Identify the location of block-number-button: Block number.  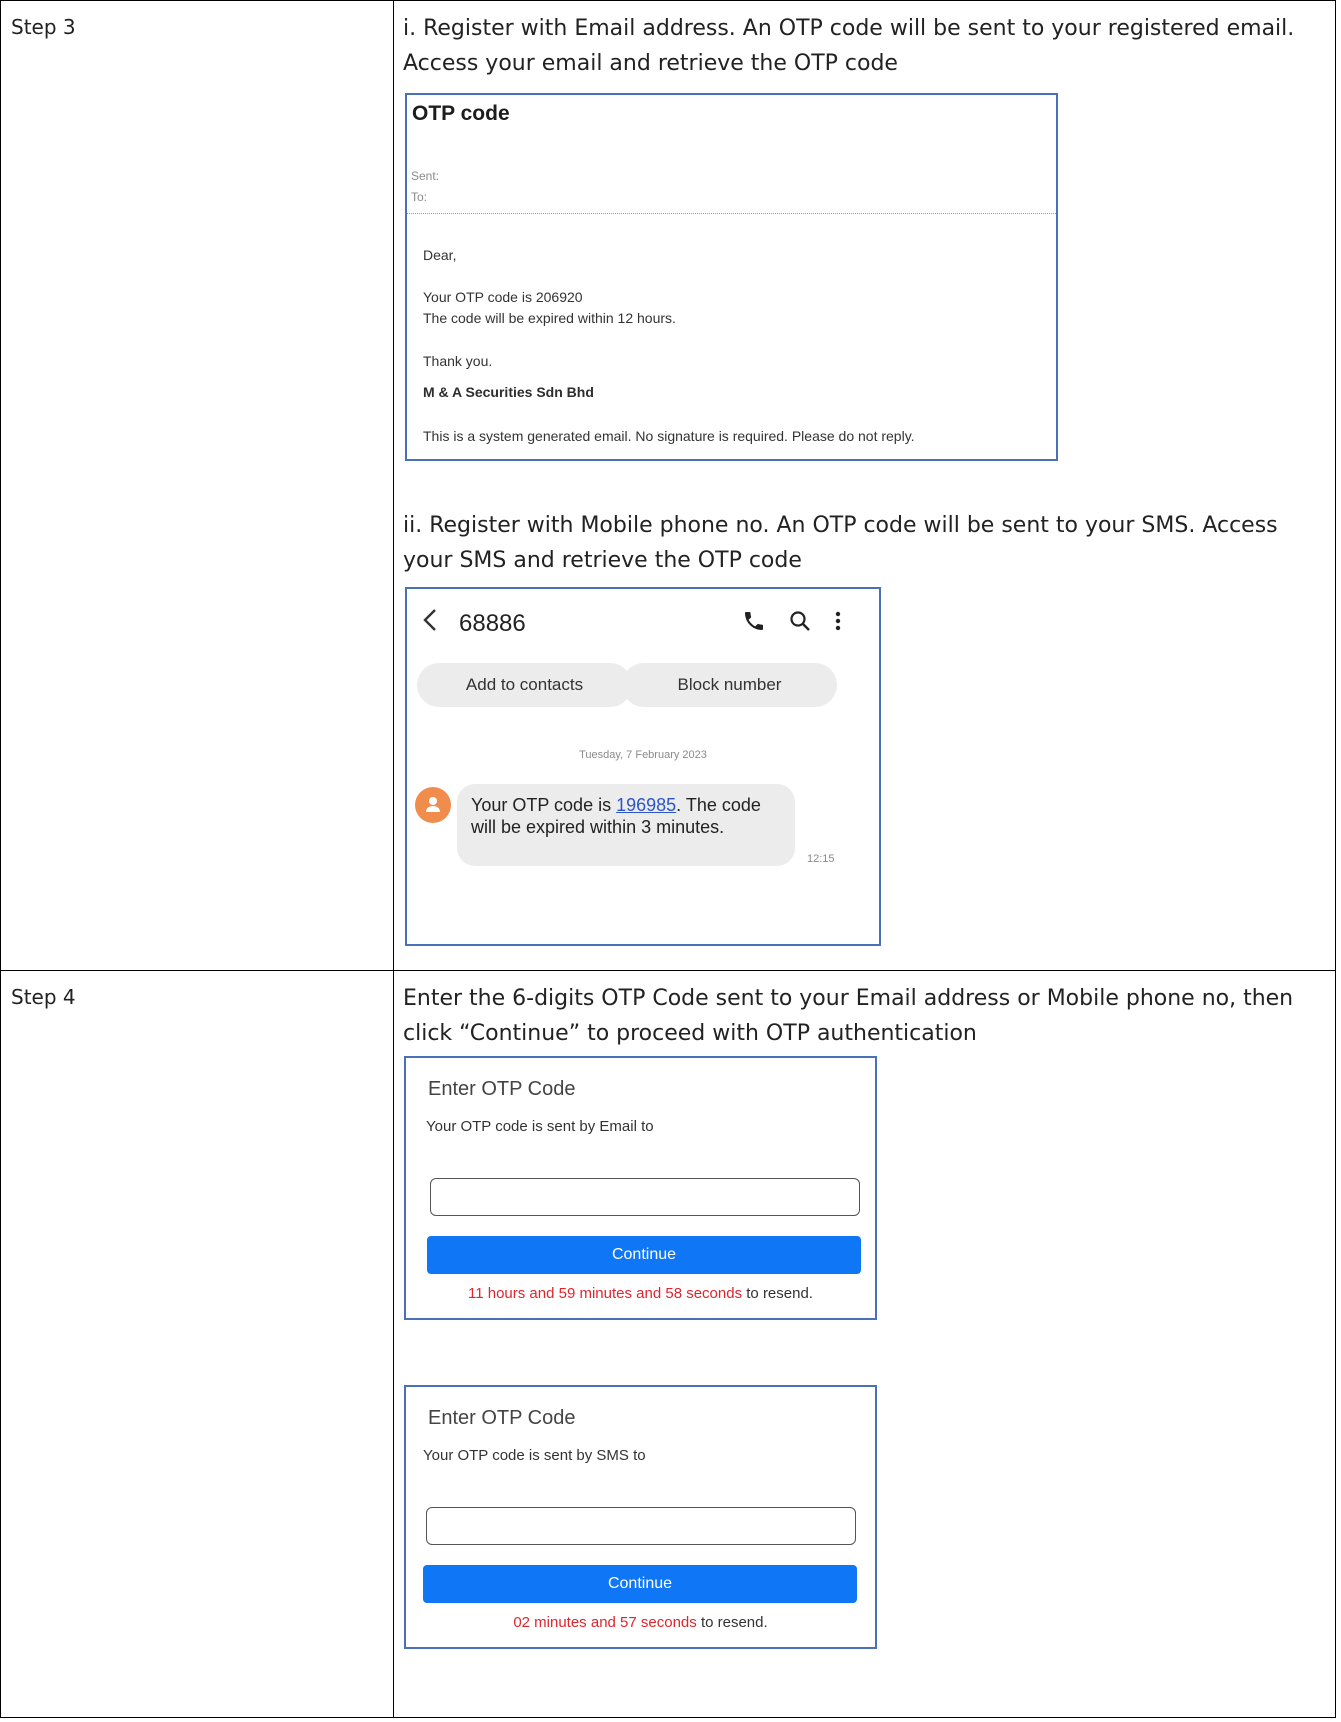
(729, 685).